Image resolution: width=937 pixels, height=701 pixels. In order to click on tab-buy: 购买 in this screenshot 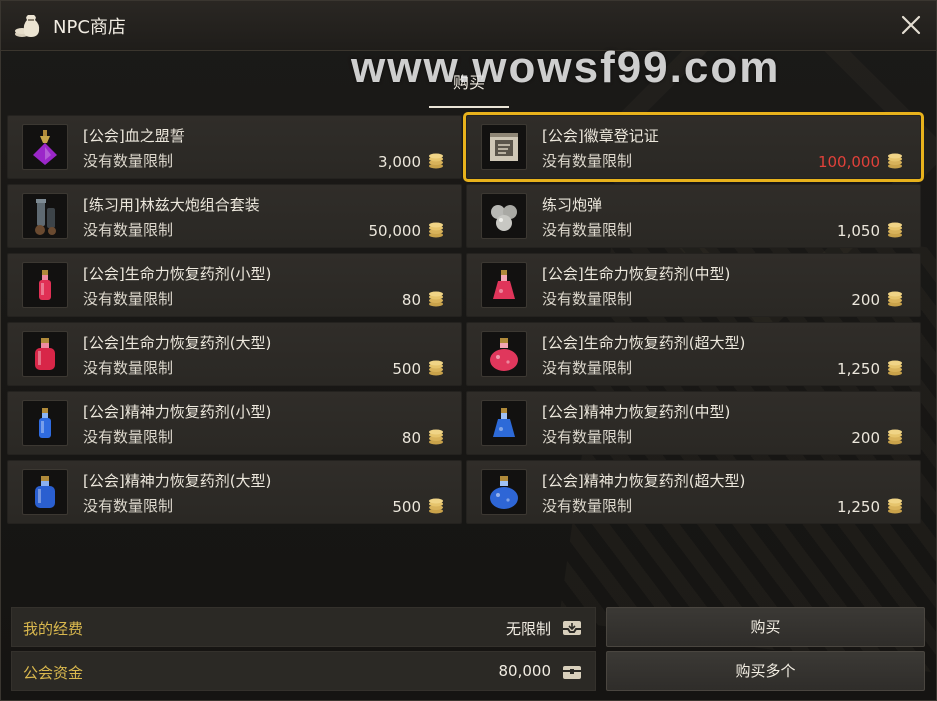, I will do `click(469, 86)`.